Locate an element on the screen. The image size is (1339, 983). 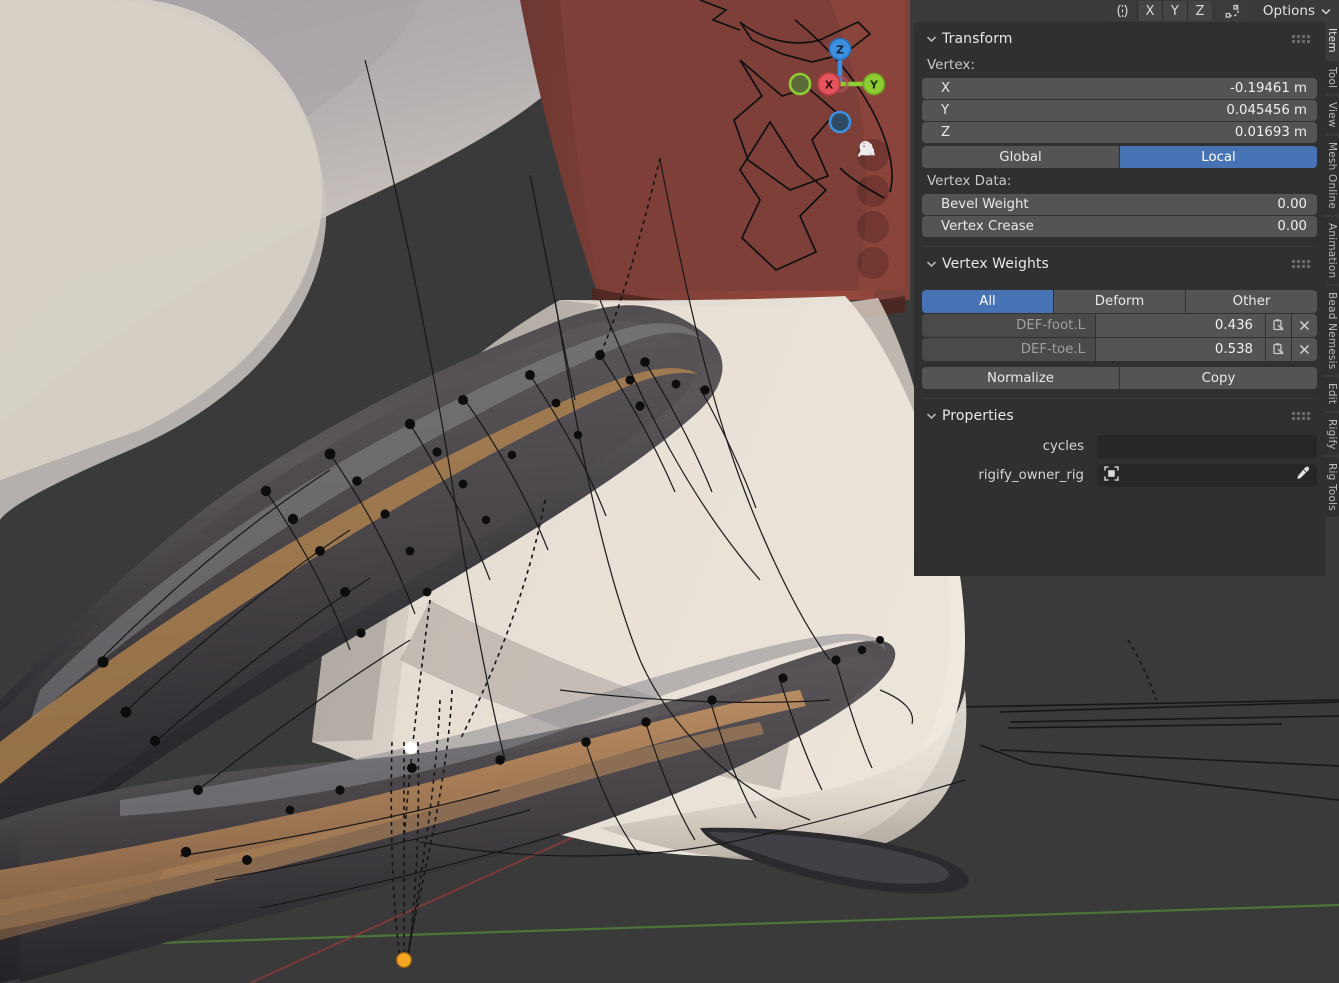
weight-actions: Normalize Copy is located at coordinates (1119, 378).